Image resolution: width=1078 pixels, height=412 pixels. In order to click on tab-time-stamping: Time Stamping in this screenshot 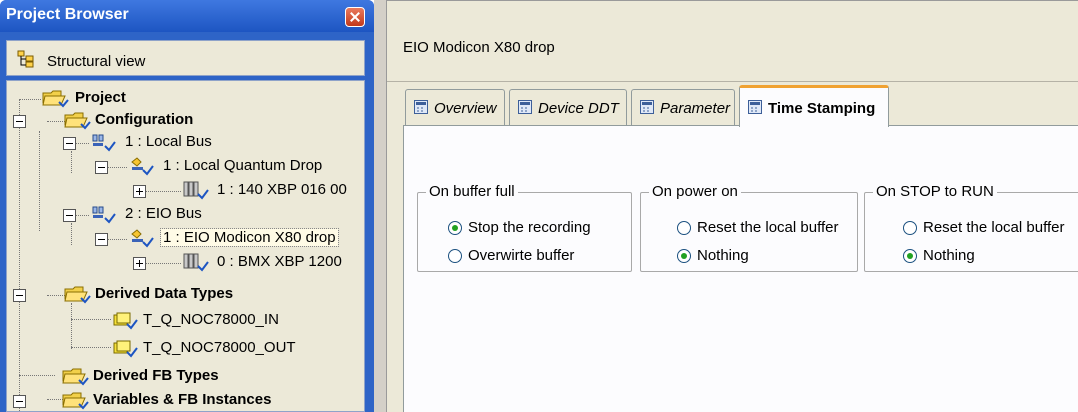, I will do `click(814, 106)`.